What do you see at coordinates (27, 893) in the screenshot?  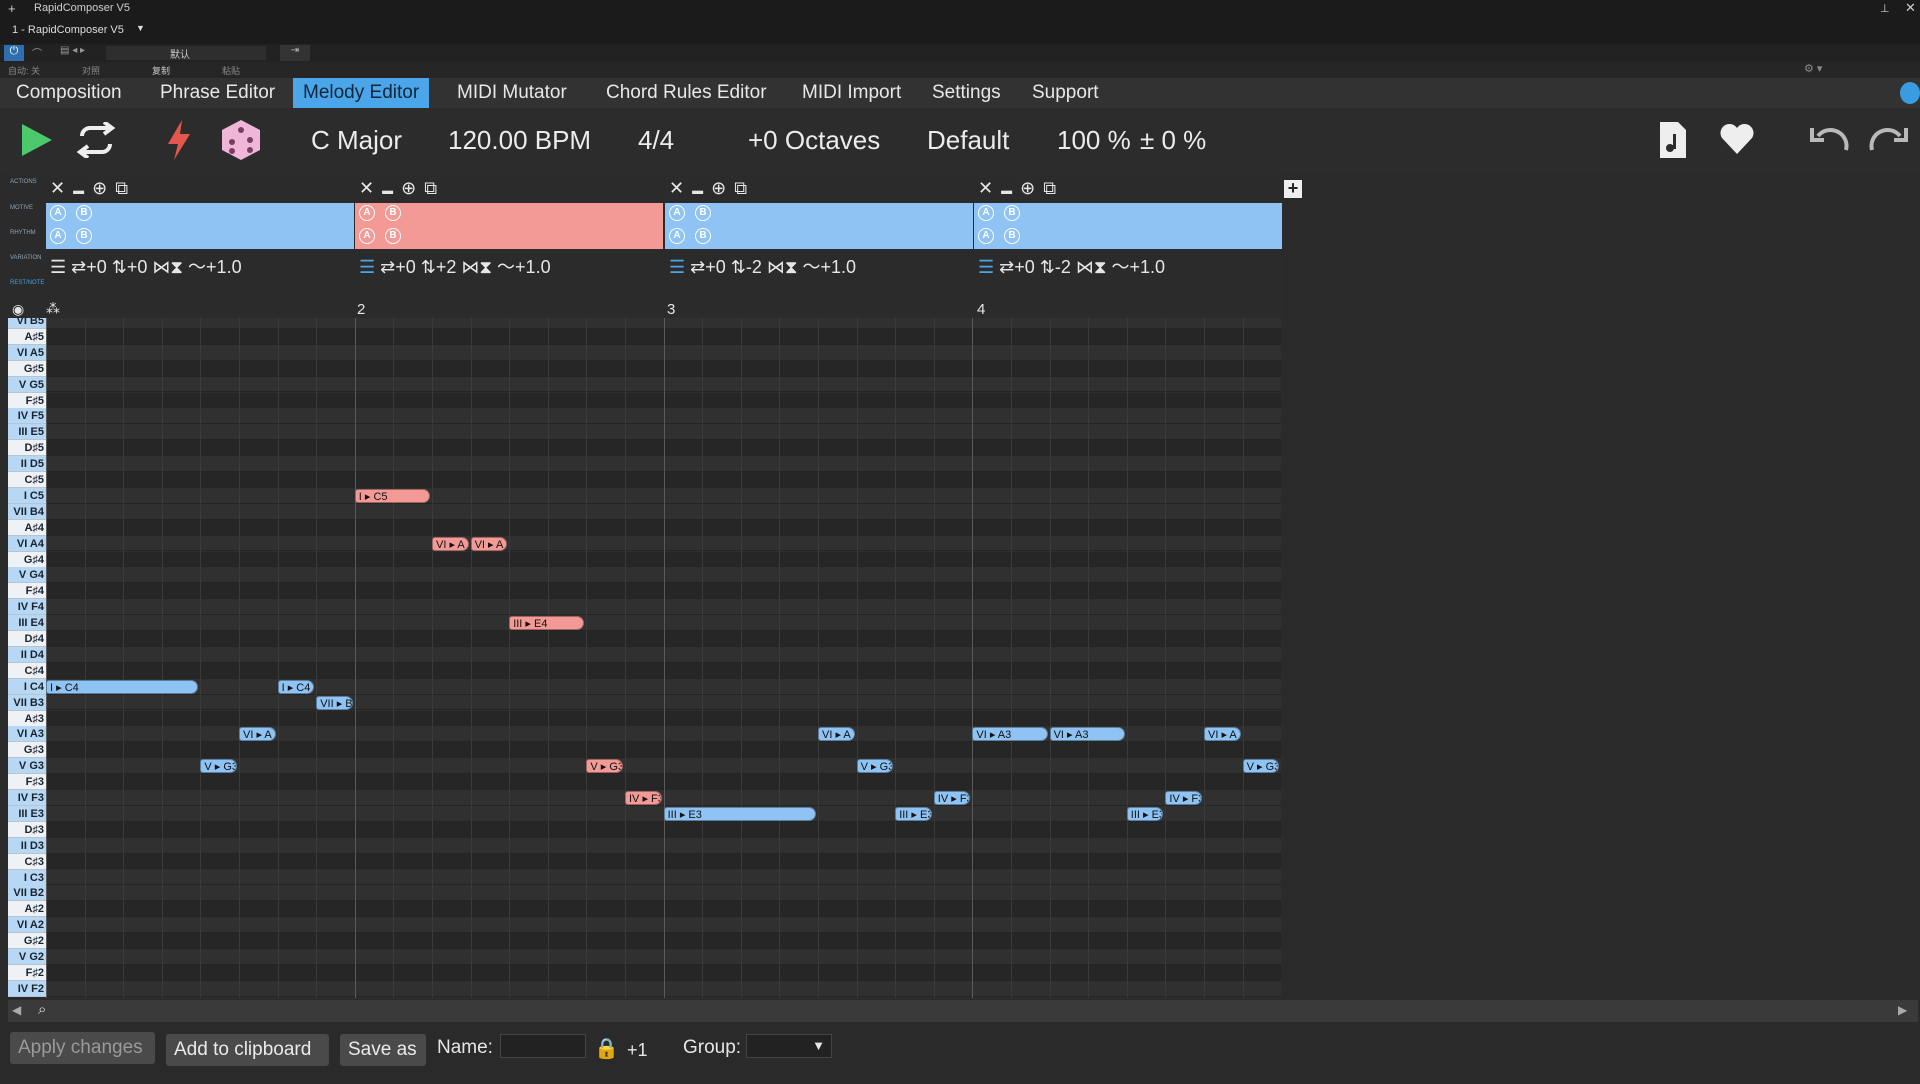 I see `piano-key: VII B2` at bounding box center [27, 893].